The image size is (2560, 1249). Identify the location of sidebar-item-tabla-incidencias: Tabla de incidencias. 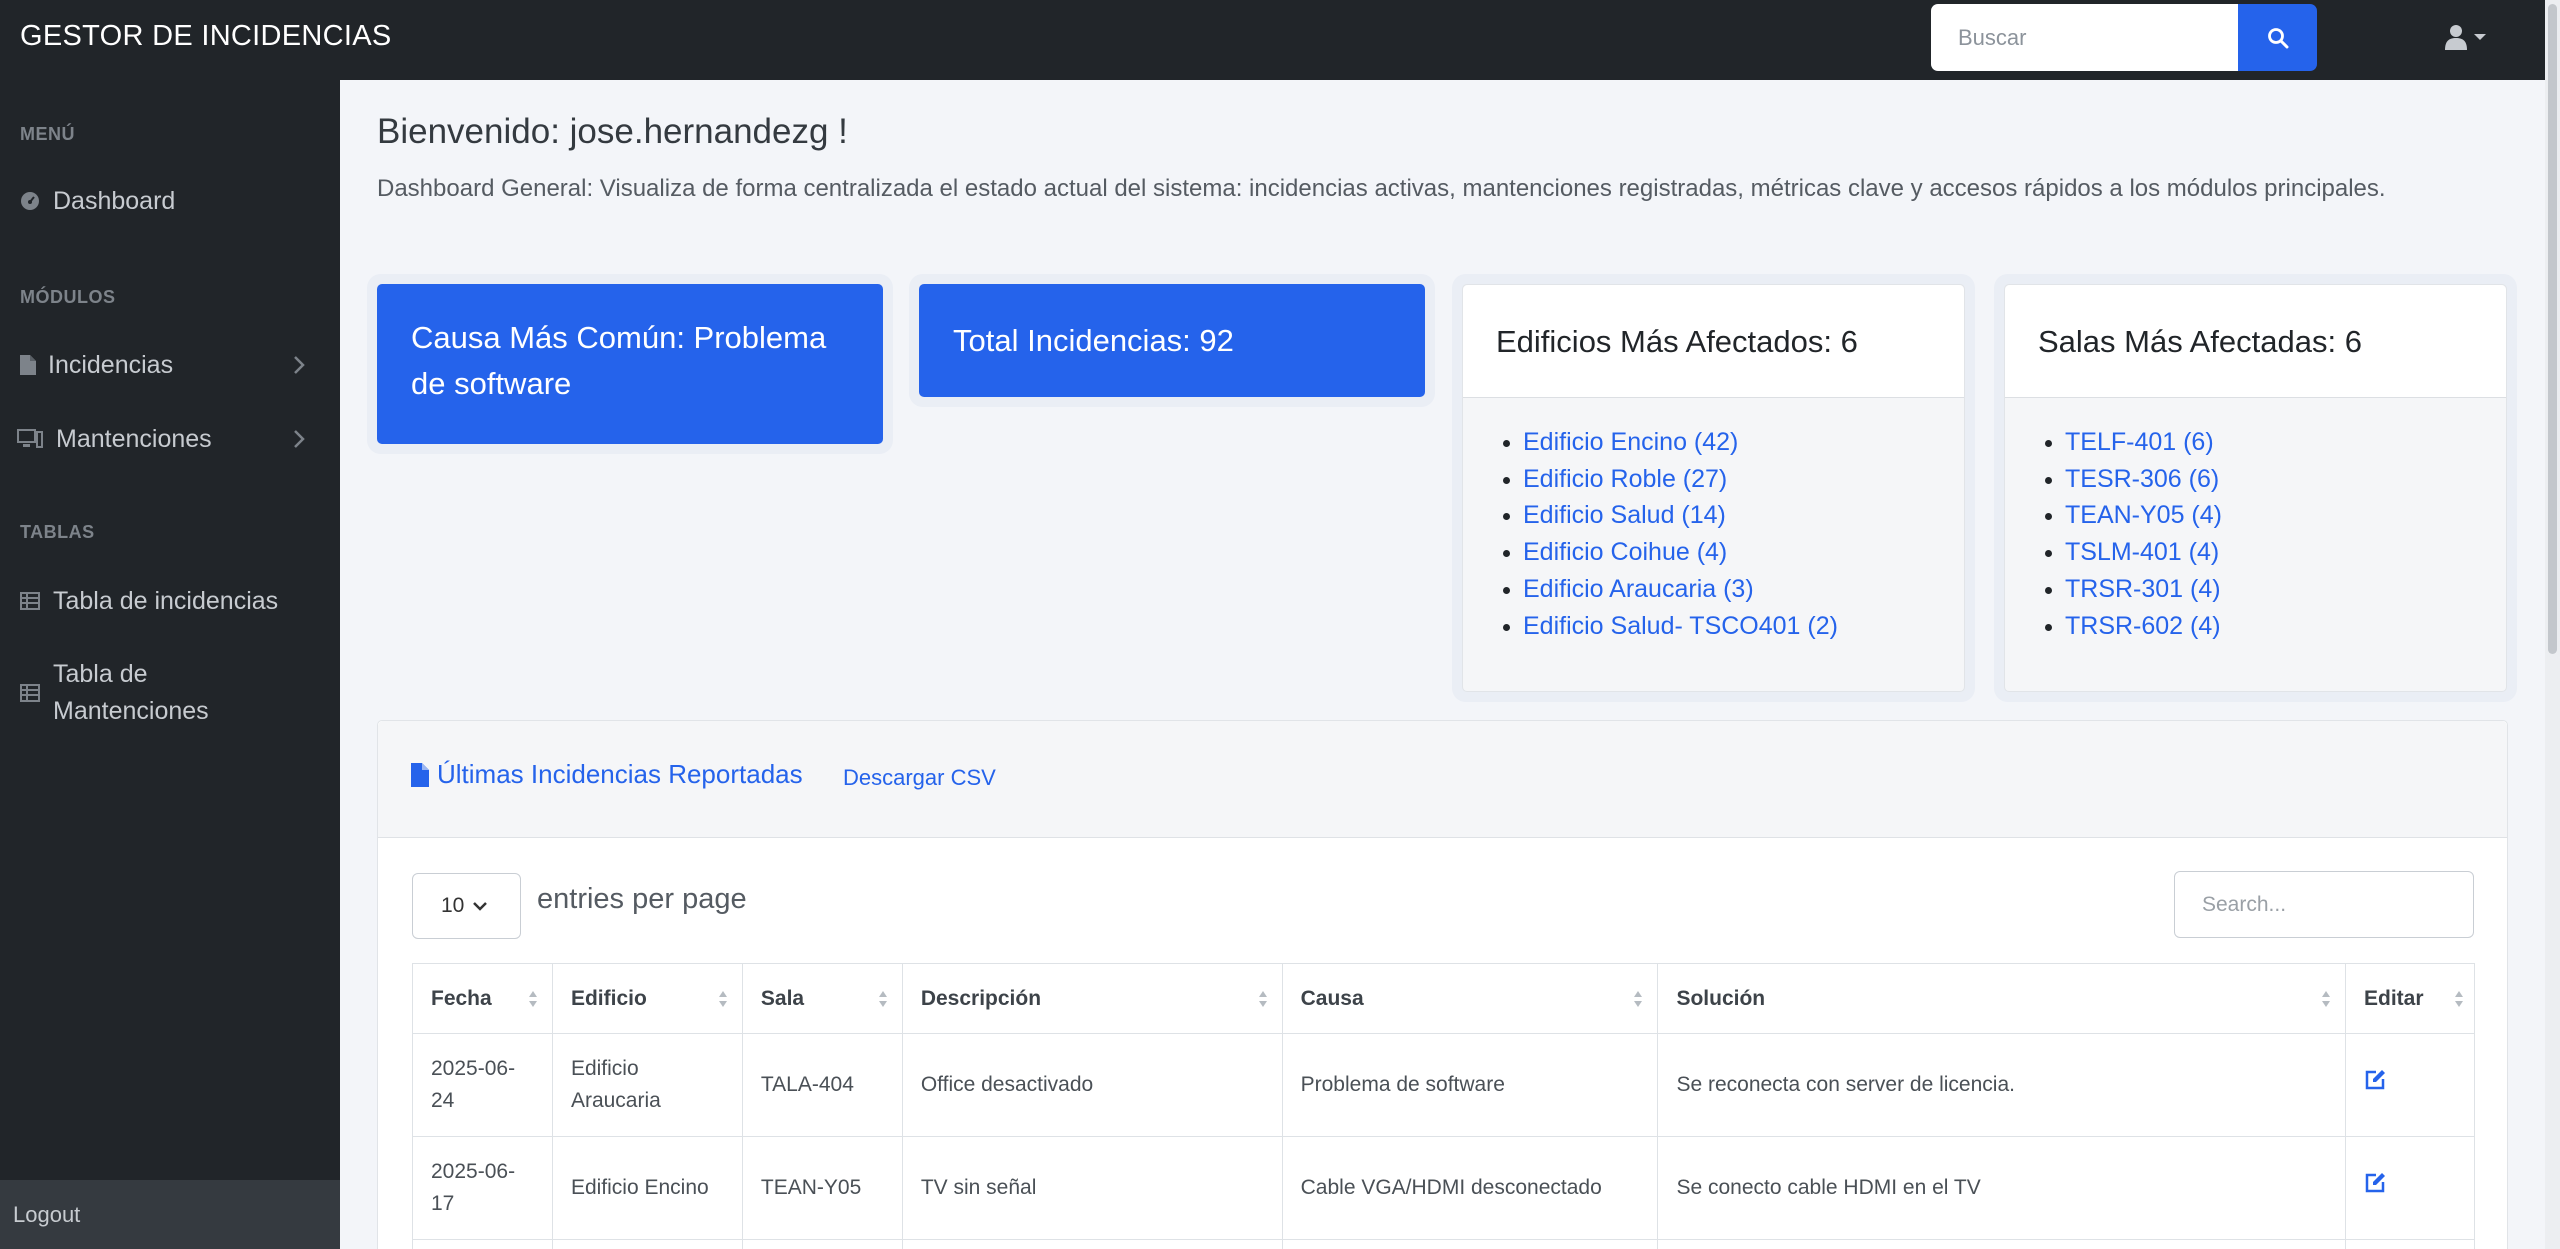
(170, 601).